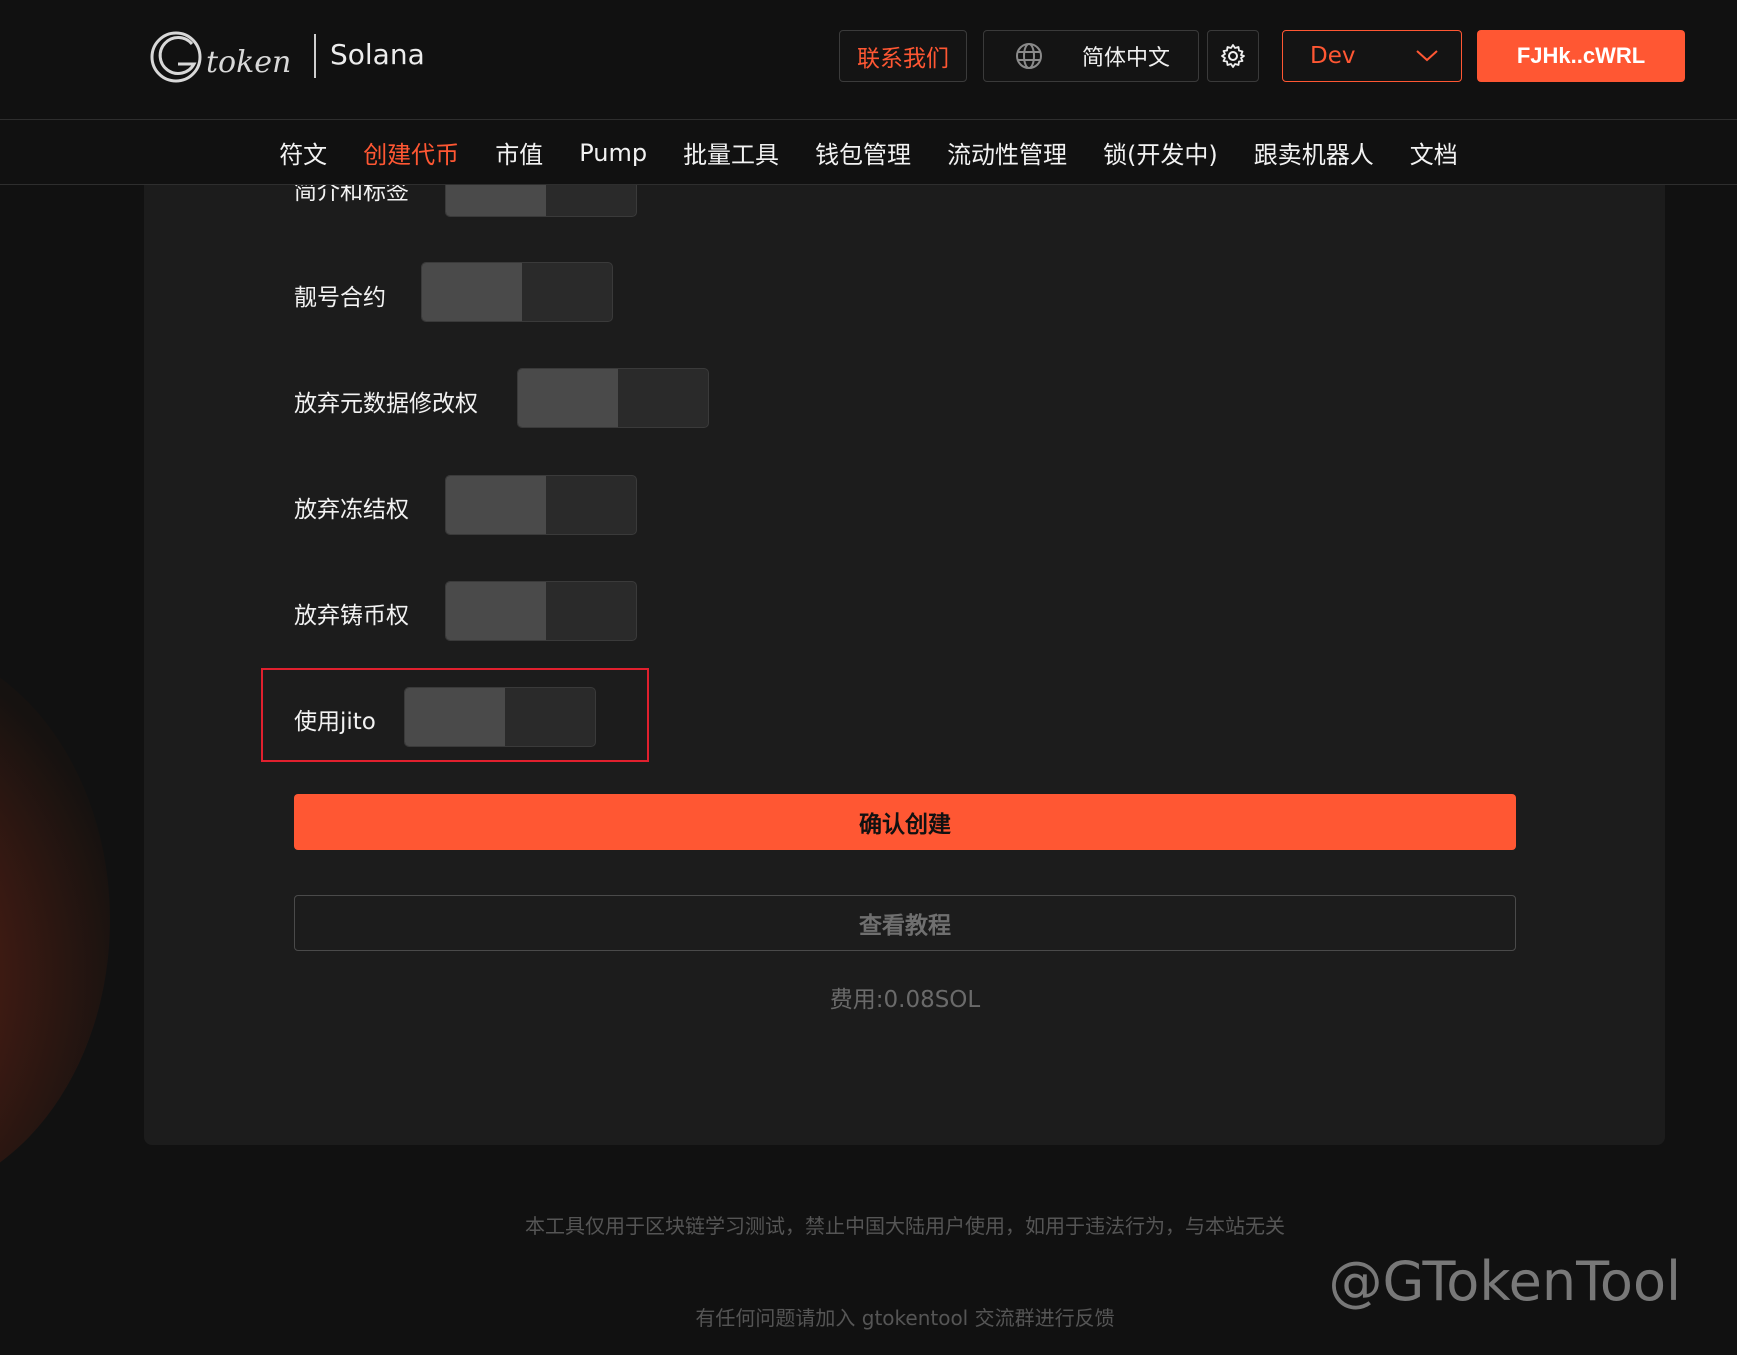  I want to click on globe-icon, so click(1029, 56).